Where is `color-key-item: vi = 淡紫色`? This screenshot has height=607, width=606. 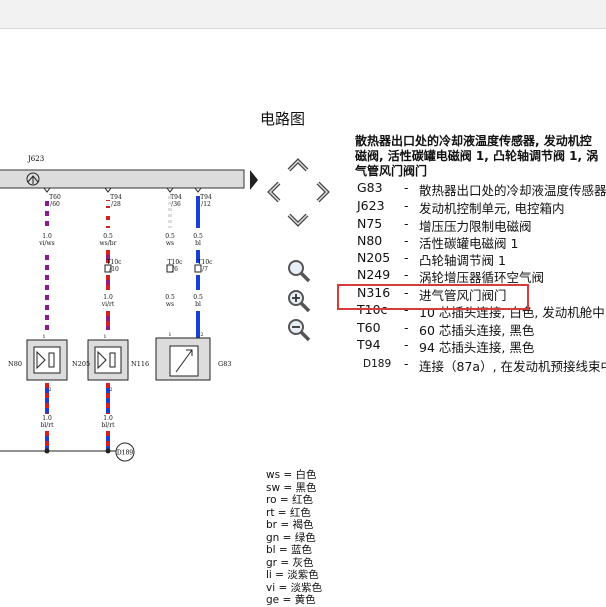 color-key-item: vi = 淡紫色 is located at coordinates (294, 587).